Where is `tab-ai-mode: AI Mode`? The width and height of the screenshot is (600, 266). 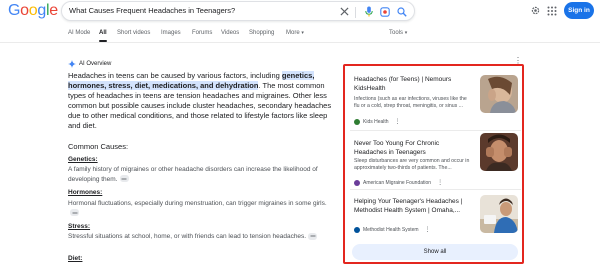
tab-ai-mode: AI Mode is located at coordinates (79, 33).